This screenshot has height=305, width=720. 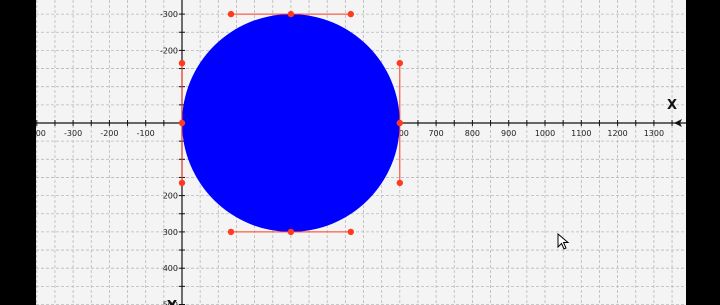 What do you see at coordinates (170, 196) in the screenshot?
I see `y-tick-label: 200` at bounding box center [170, 196].